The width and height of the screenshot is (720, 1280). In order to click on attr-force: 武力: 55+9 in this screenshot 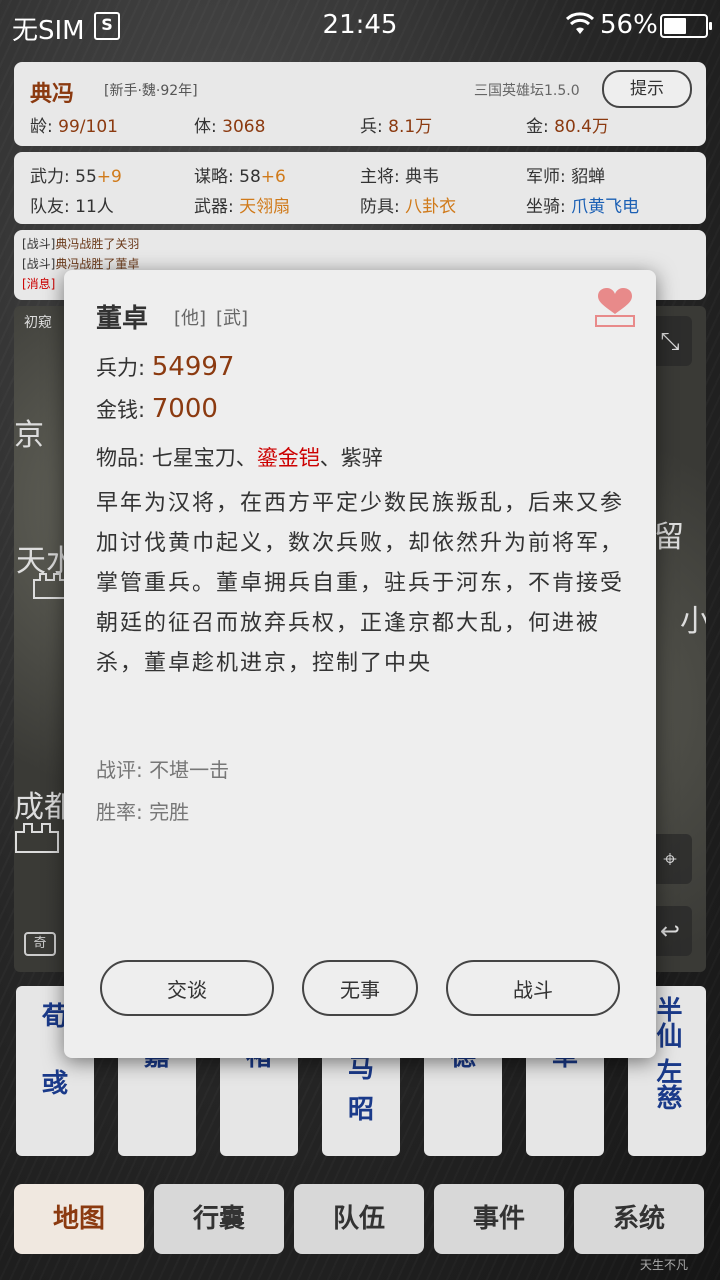, I will do `click(76, 177)`.